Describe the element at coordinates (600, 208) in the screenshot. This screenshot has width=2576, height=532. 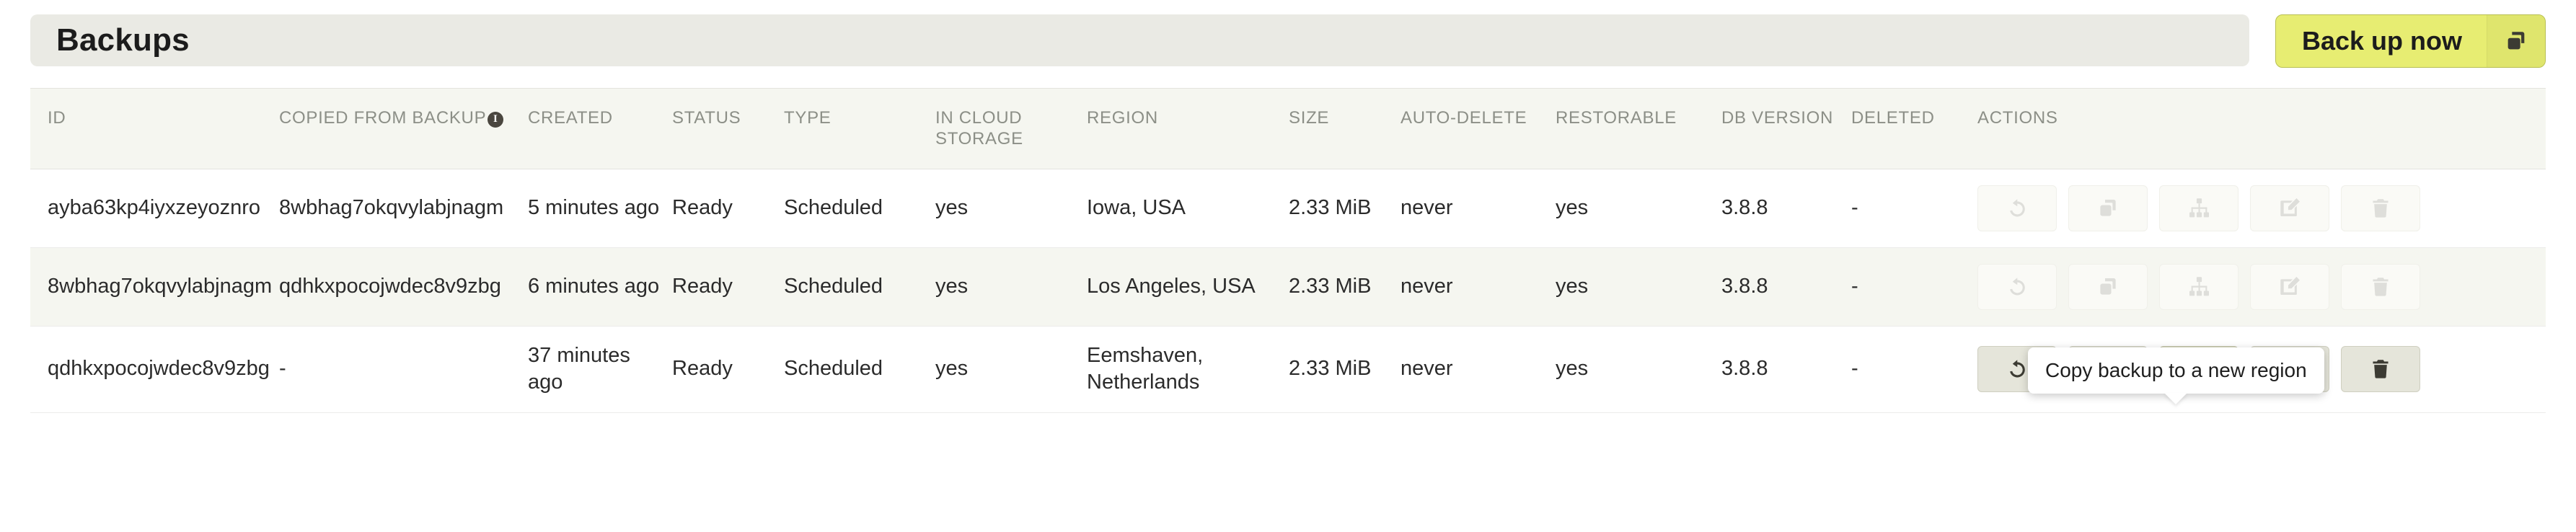
I see `cell-created: 5 minutes ago` at that location.